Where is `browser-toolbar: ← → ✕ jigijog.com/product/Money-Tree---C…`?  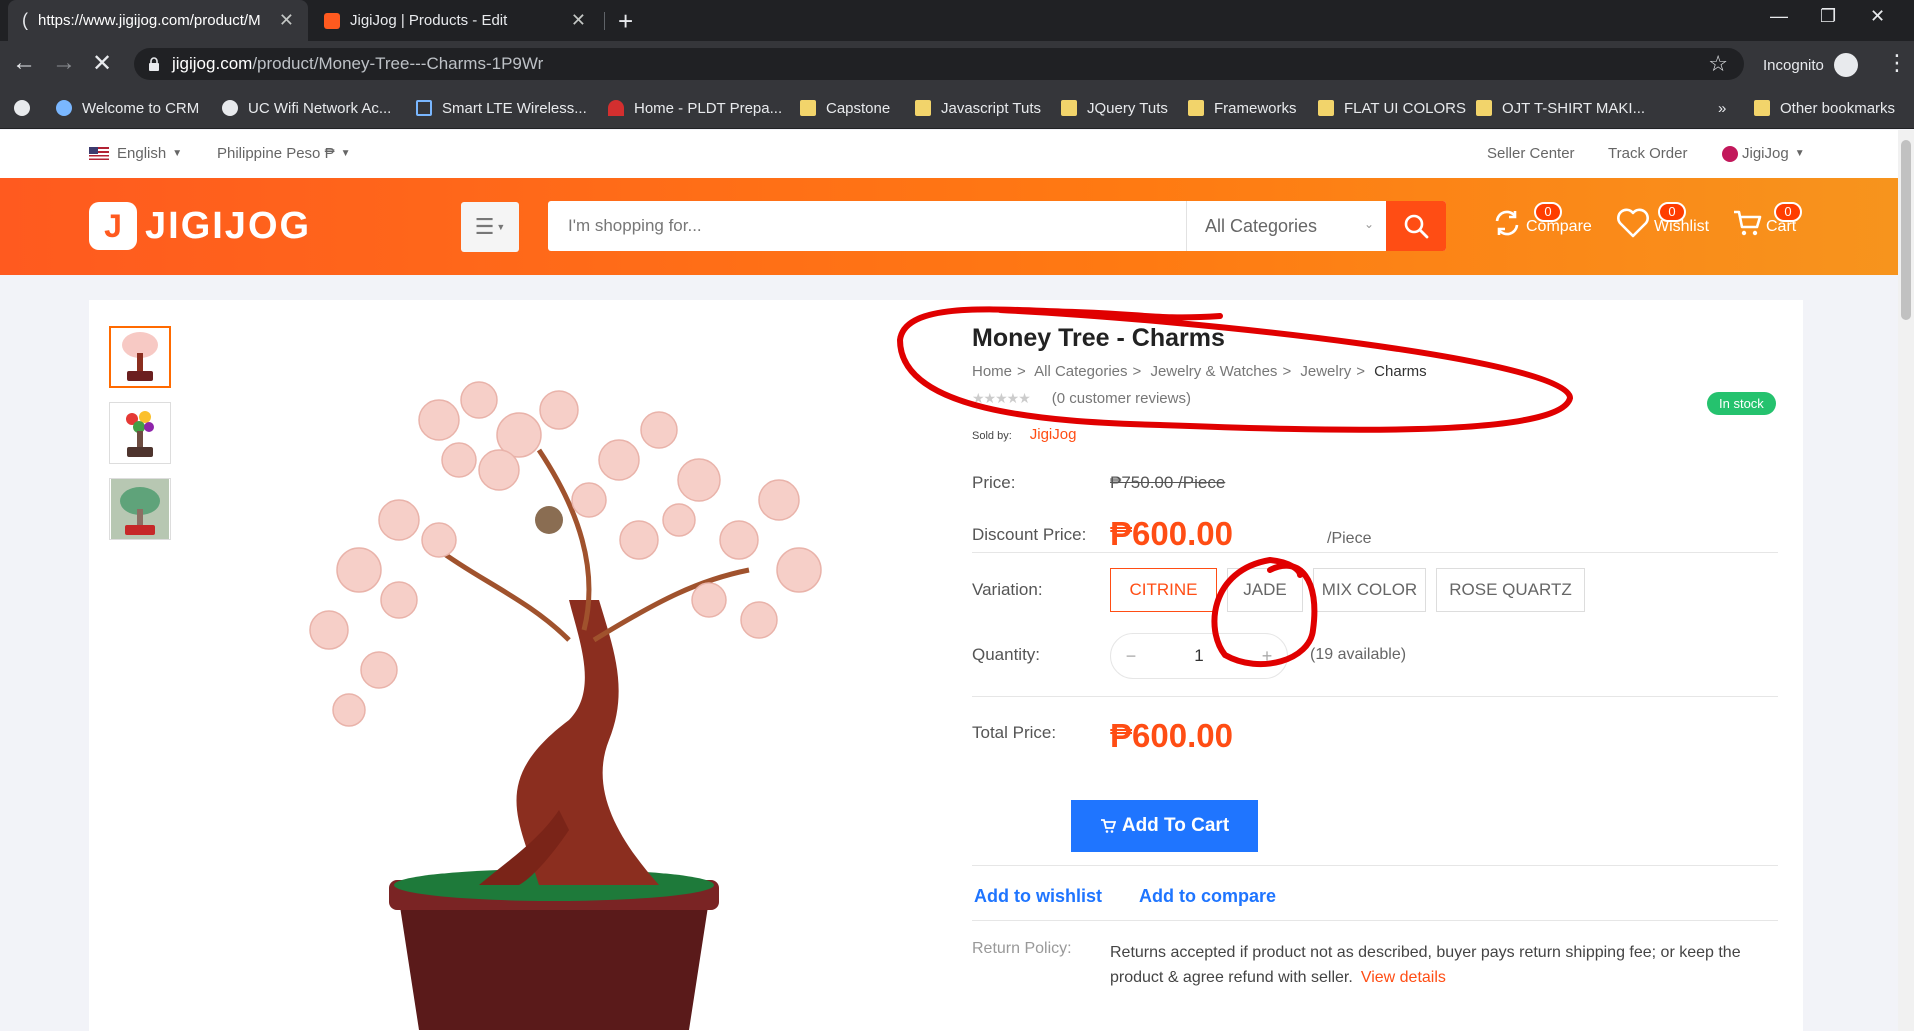
browser-toolbar: ← → ✕ jigijog.com/product/Money-Tree---C… is located at coordinates (957, 64).